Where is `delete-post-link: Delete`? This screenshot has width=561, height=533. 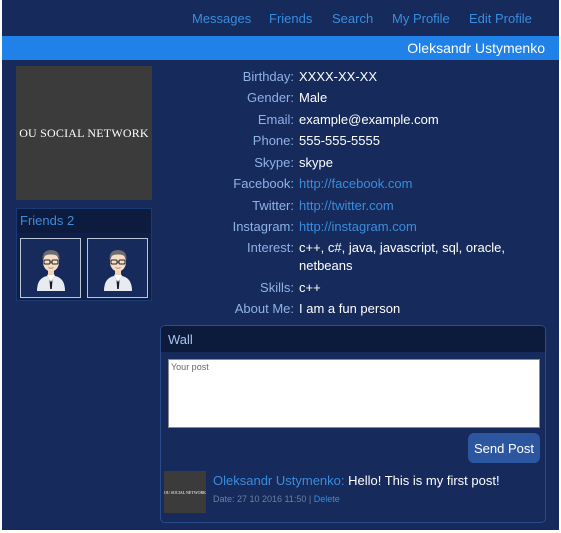 delete-post-link: Delete is located at coordinates (327, 499).